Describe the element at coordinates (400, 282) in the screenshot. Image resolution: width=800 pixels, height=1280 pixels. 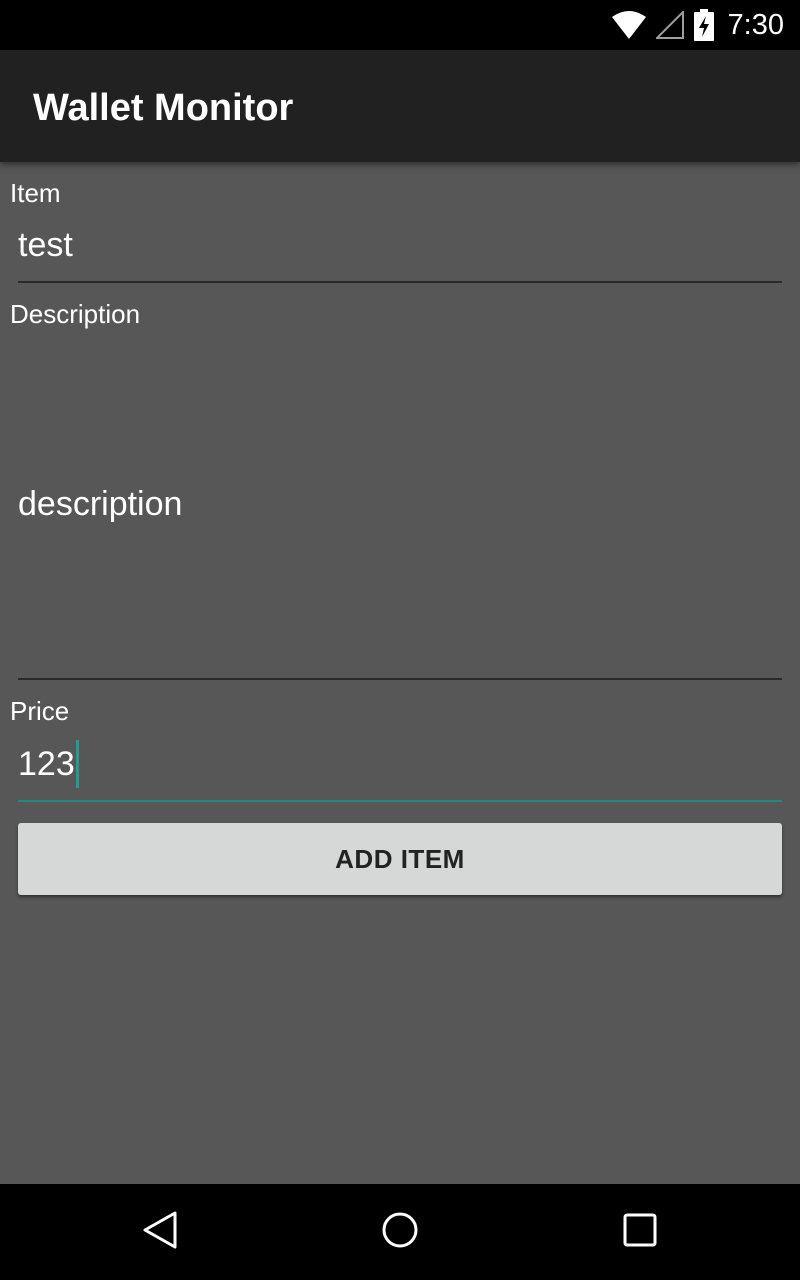
I see `item-input-underline` at that location.